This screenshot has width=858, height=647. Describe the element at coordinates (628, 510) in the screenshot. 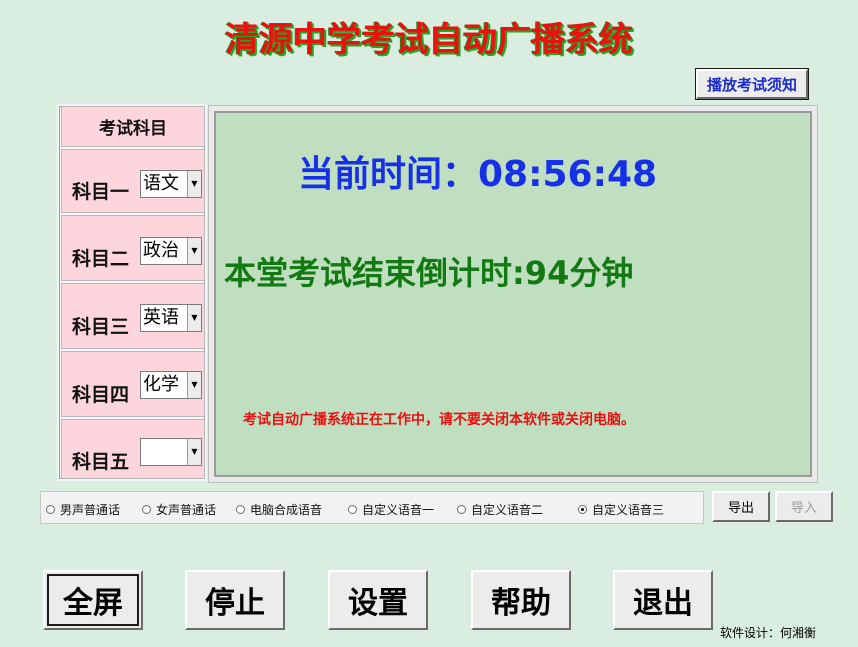

I see `voice-option-label: 自定义语音三` at that location.